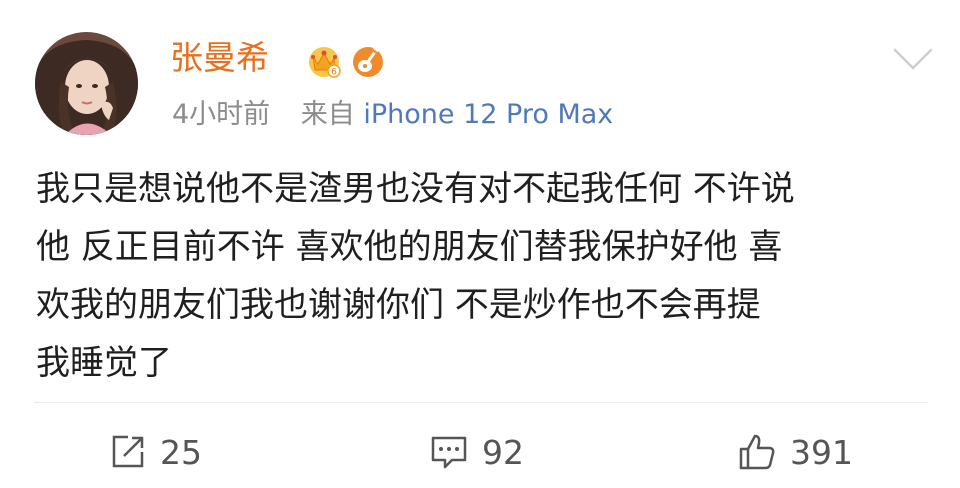 This screenshot has width=960, height=488. What do you see at coordinates (488, 114) in the screenshot?
I see `device-link: iPhone 12 Pro Max` at bounding box center [488, 114].